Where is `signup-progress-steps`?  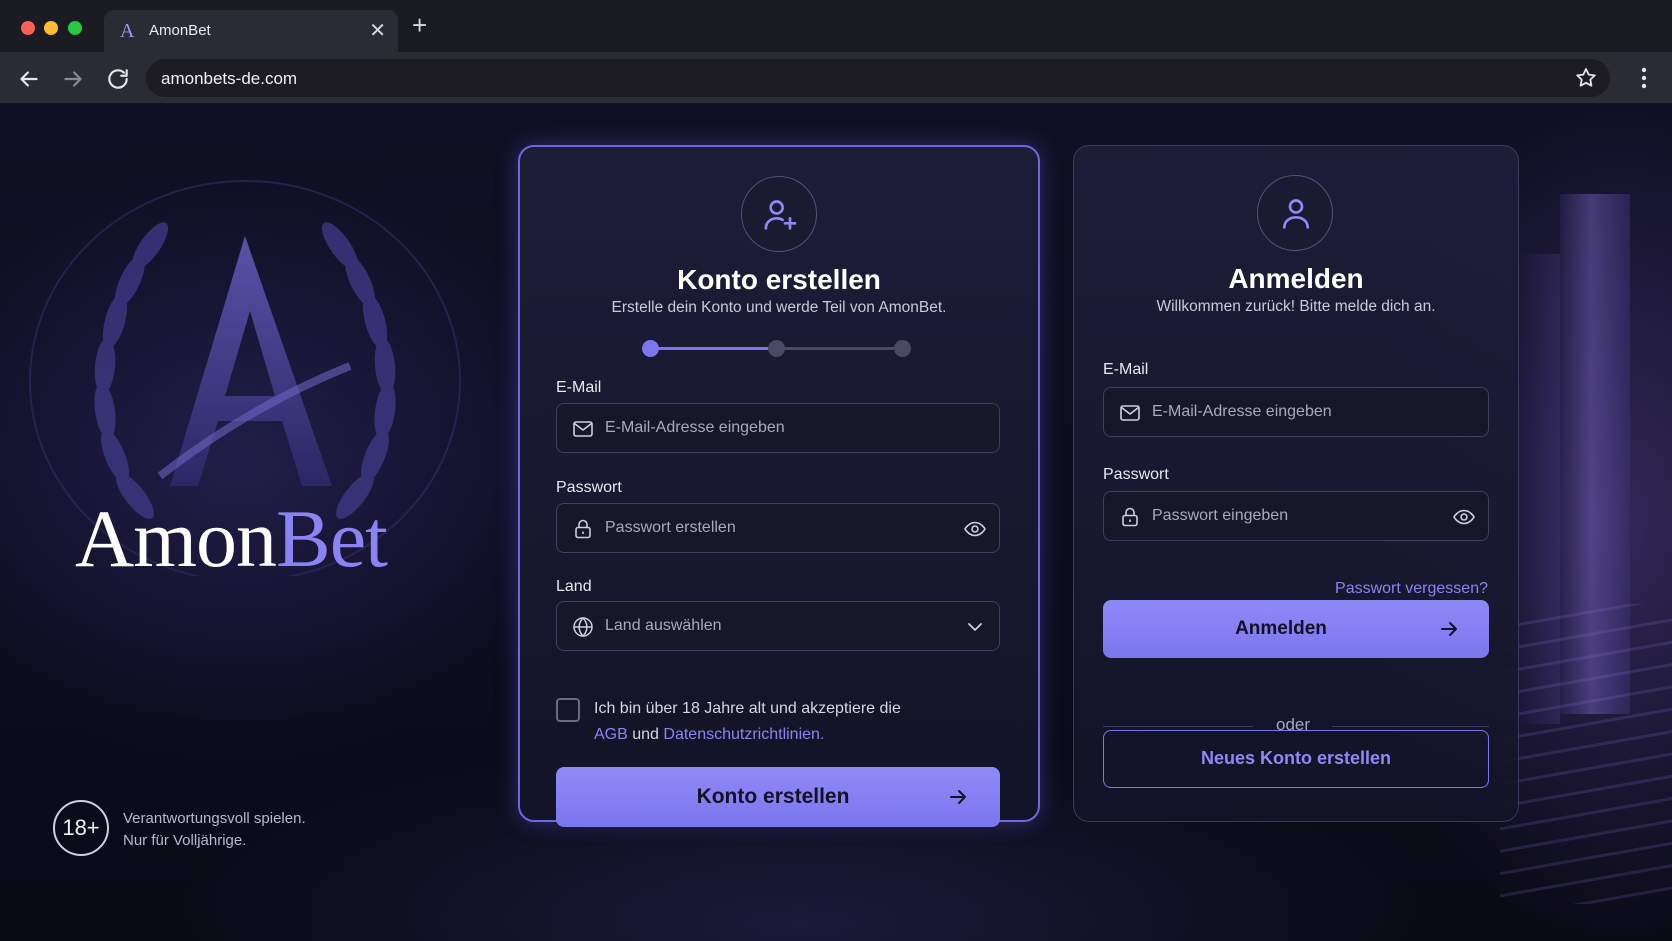
signup-progress-steps is located at coordinates (777, 349).